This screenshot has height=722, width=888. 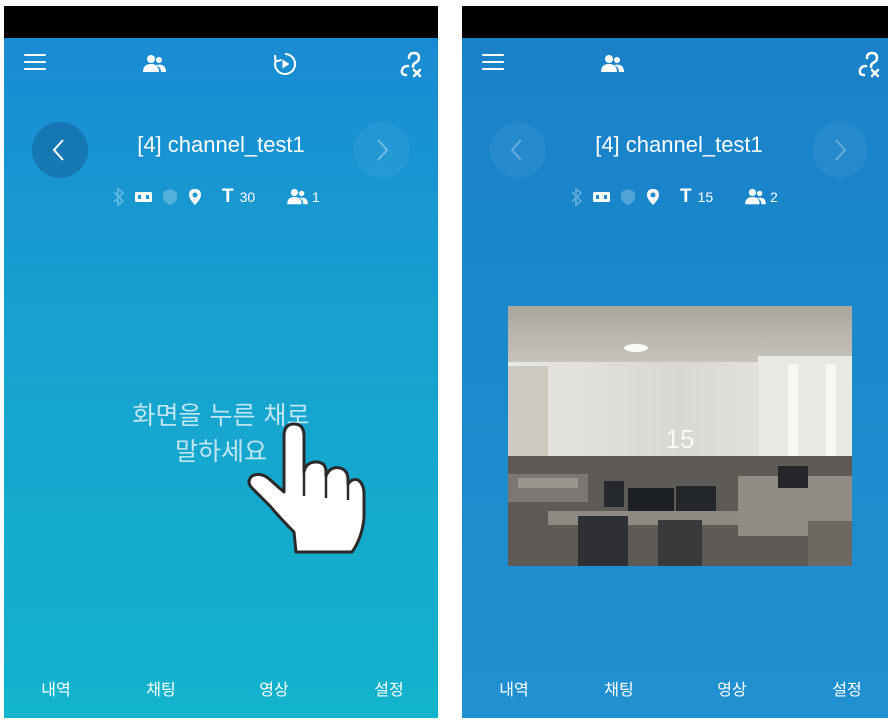 What do you see at coordinates (301, 486) in the screenshot?
I see `hand-pointer-icon` at bounding box center [301, 486].